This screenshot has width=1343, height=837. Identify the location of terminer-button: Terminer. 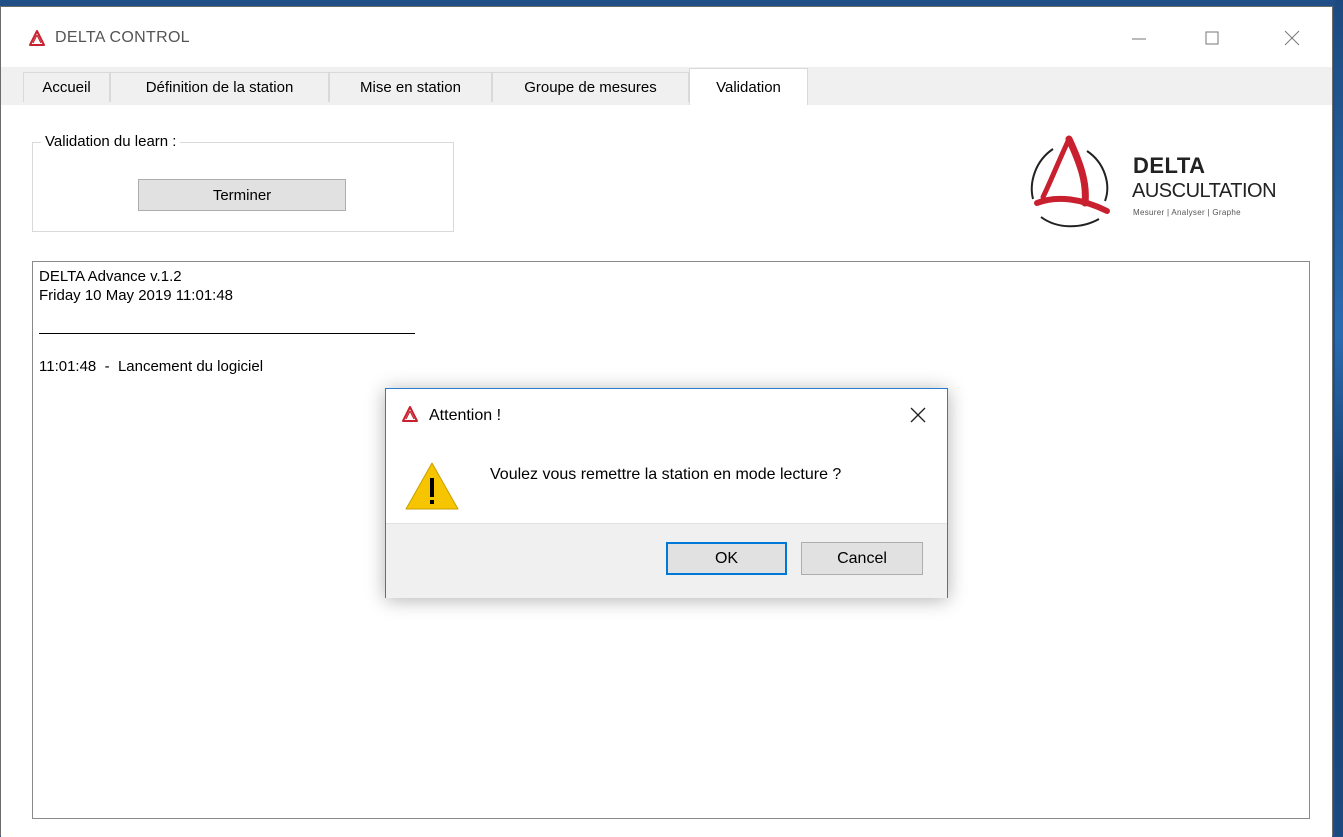
(242, 195).